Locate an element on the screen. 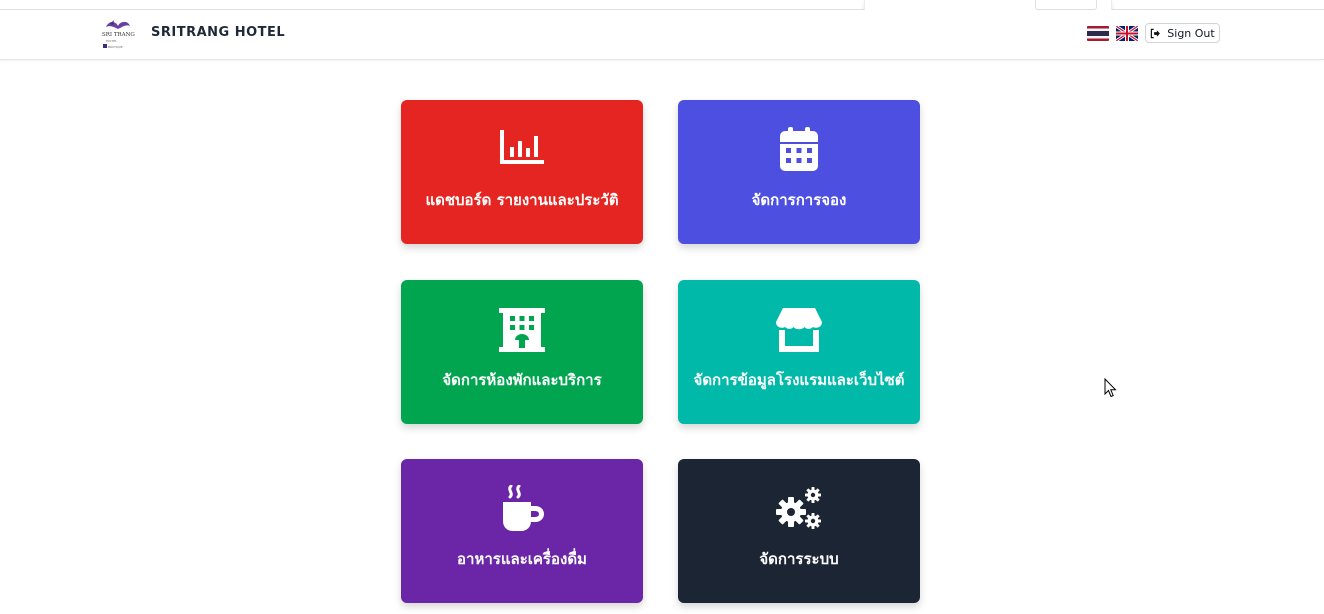  rooms-card: จัดการห้องพักและบริการ is located at coordinates (522, 352).